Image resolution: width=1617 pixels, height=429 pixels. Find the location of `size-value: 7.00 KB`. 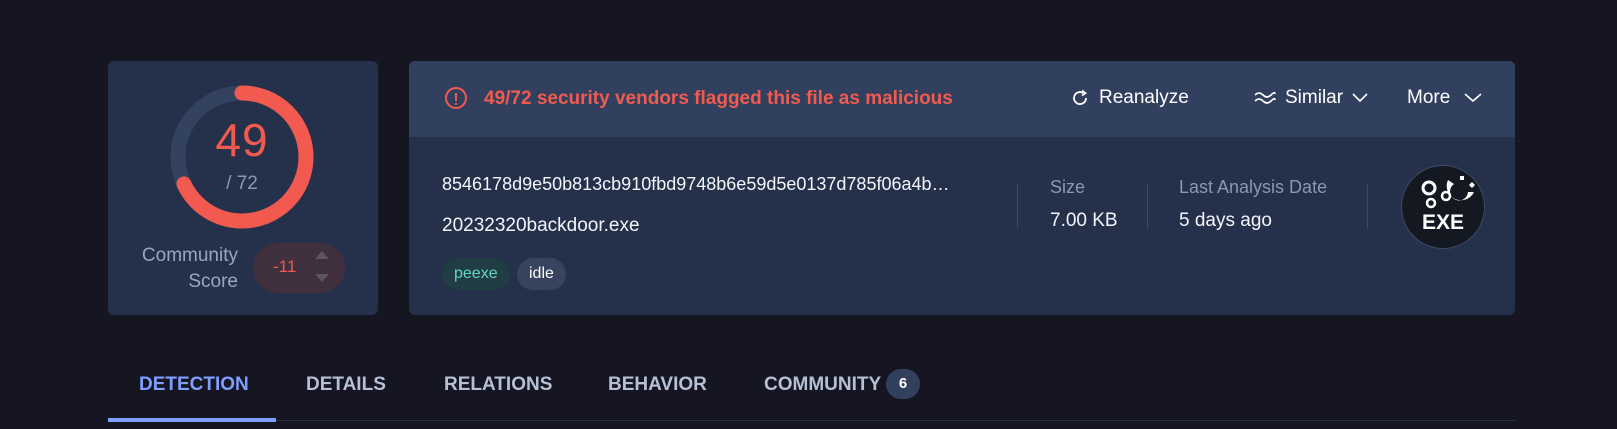

size-value: 7.00 KB is located at coordinates (1084, 220).